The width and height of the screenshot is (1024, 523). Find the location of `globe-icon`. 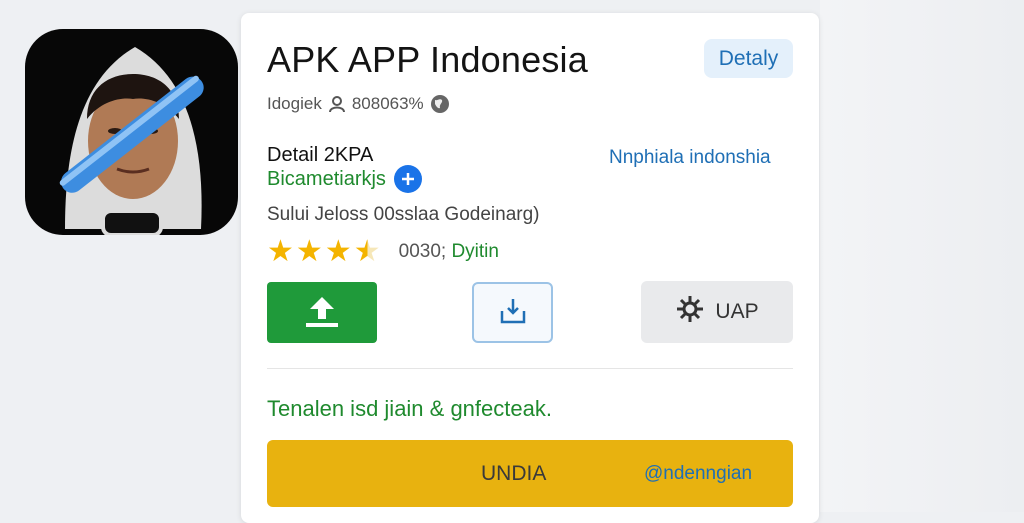

globe-icon is located at coordinates (440, 104).